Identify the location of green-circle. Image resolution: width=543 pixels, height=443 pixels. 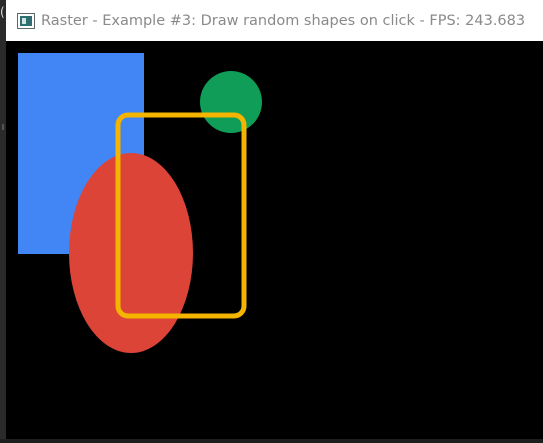
(231, 102).